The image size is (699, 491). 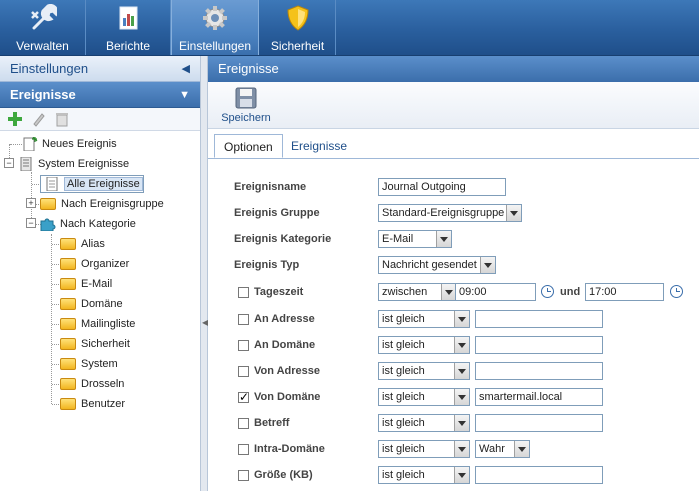 I want to click on to-address-input, so click(x=539, y=319).